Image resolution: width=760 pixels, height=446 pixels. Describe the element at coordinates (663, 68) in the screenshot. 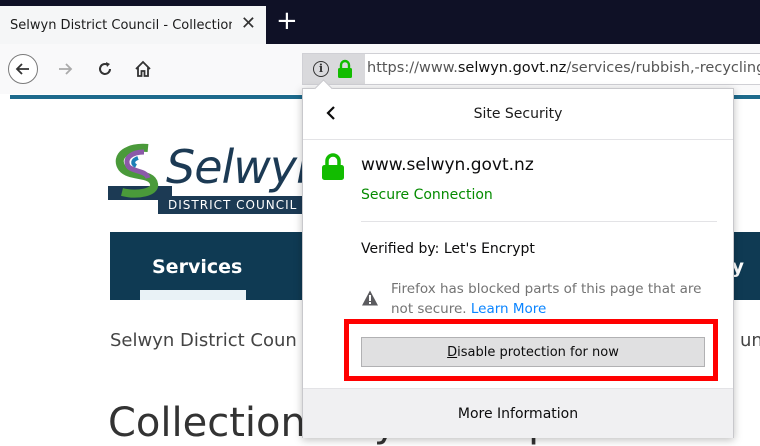

I see `url-path: /services/rubbish,-recycling` at that location.